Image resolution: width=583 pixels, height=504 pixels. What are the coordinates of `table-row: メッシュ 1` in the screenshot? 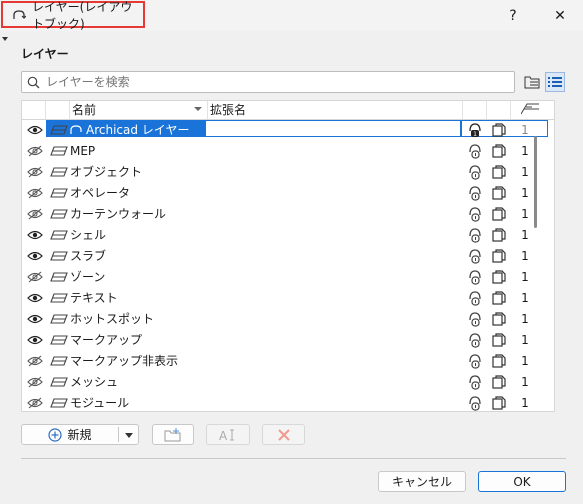 It's located at (288, 381).